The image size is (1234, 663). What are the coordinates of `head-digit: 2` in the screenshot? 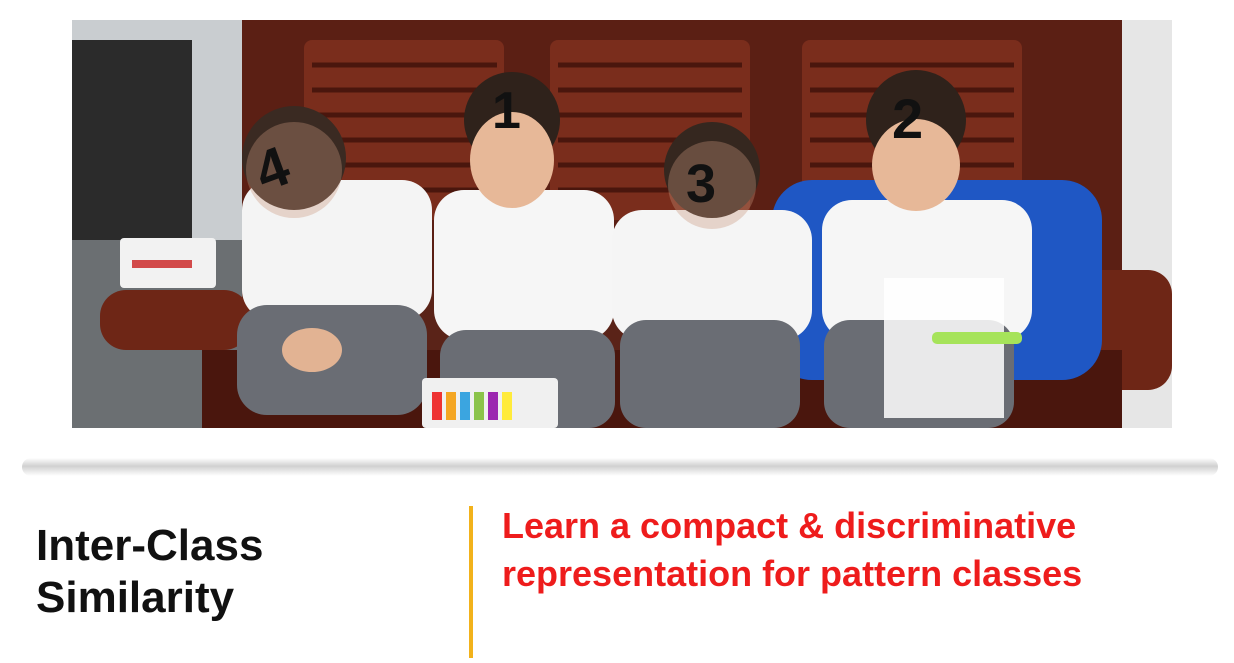 It's located at (907, 118).